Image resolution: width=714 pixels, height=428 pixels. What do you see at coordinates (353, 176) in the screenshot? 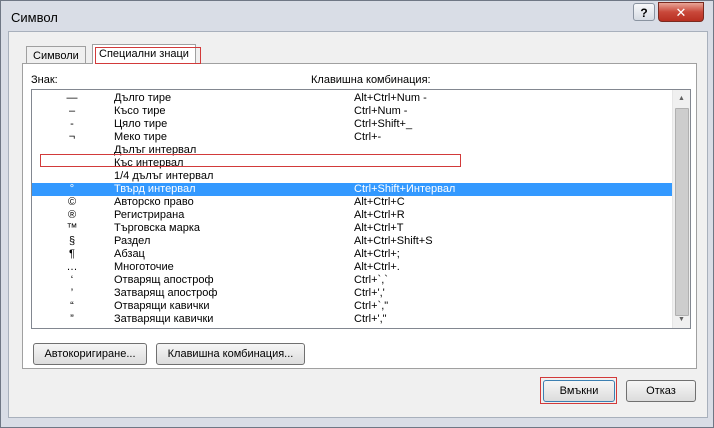
I see `list-item: 1/4 дълъг интервал` at bounding box center [353, 176].